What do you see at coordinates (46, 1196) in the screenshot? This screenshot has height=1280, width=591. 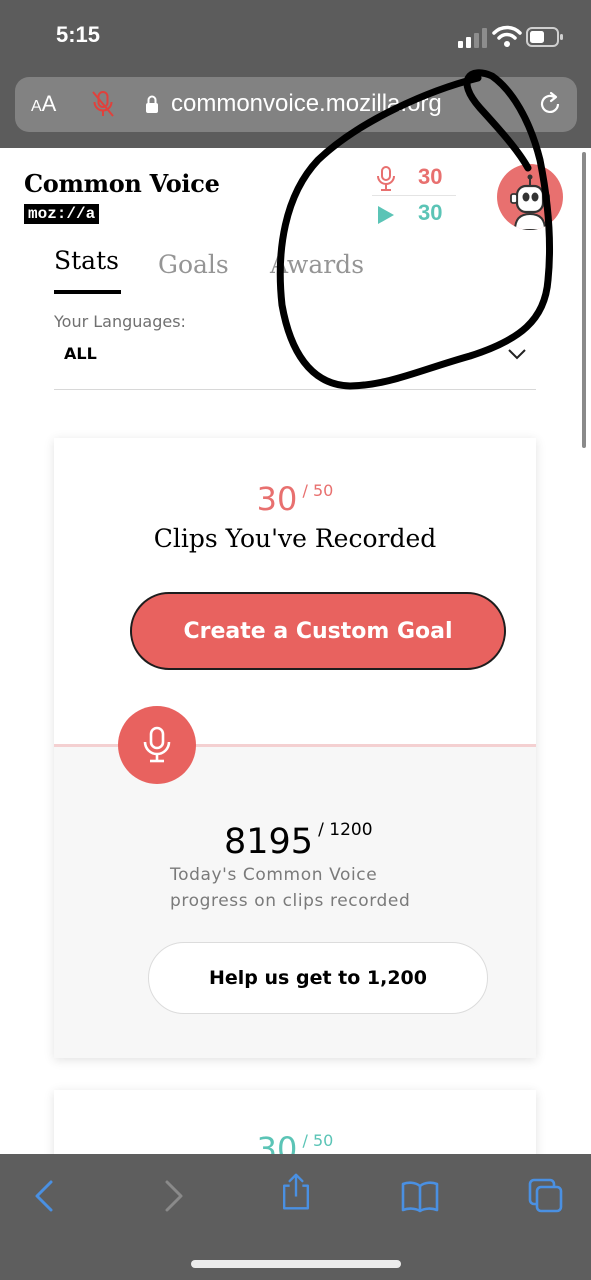 I see `back-icon` at bounding box center [46, 1196].